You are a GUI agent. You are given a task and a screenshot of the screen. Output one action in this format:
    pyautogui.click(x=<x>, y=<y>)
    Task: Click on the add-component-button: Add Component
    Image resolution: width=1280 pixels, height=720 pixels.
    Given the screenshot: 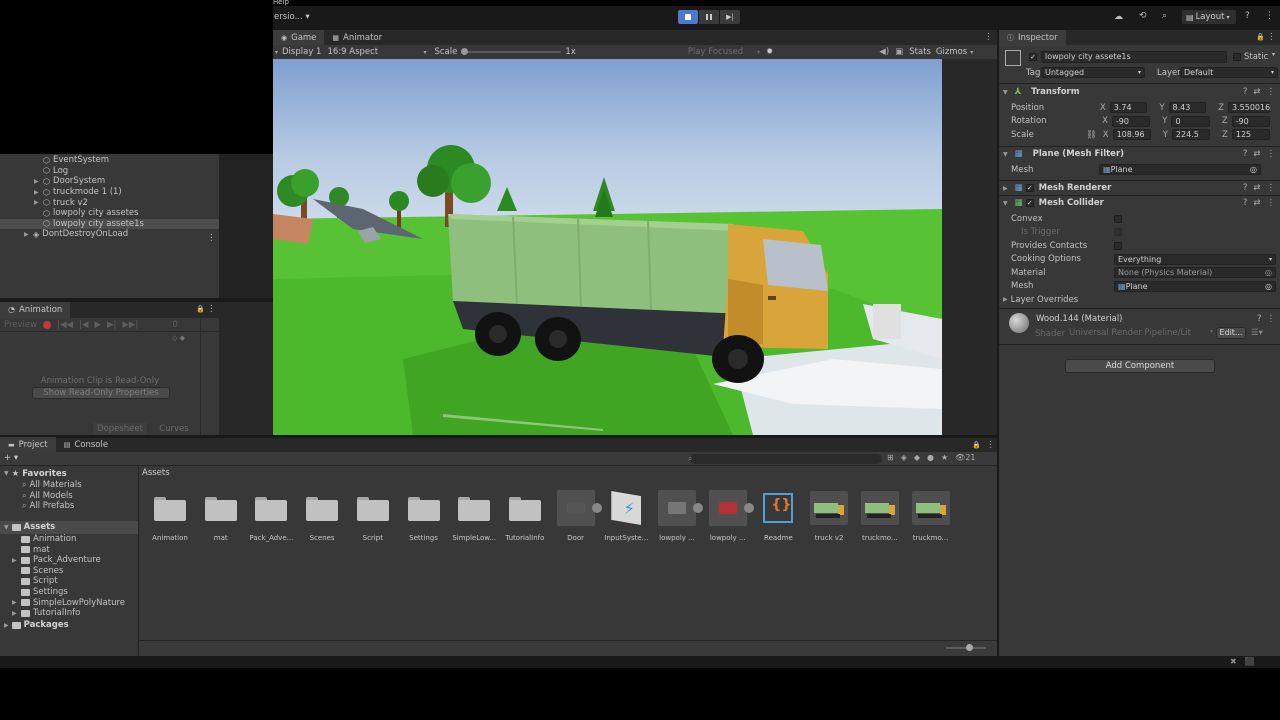 What is the action you would take?
    pyautogui.click(x=1140, y=366)
    